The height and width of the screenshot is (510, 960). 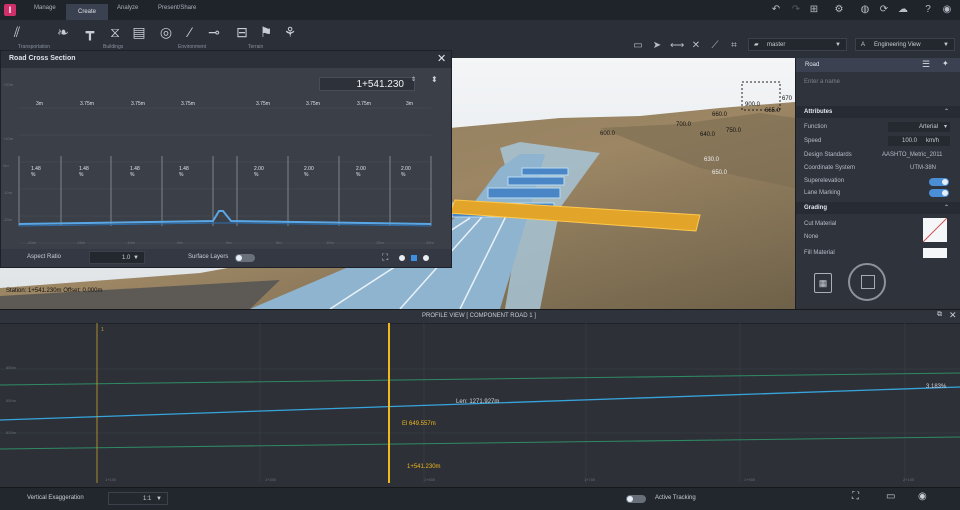 What do you see at coordinates (638, 46) in the screenshot?
I see `monitor-icon: ▭` at bounding box center [638, 46].